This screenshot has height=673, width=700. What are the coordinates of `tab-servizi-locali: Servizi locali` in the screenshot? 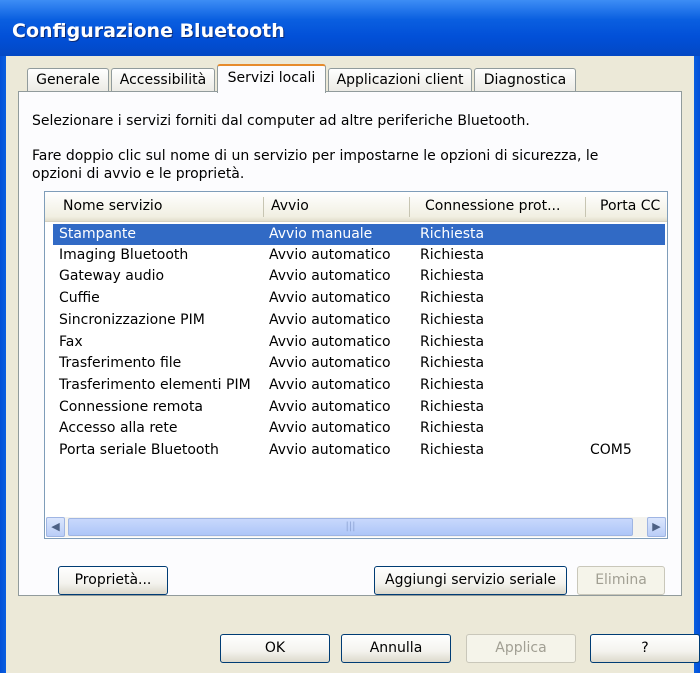 It's located at (271, 78).